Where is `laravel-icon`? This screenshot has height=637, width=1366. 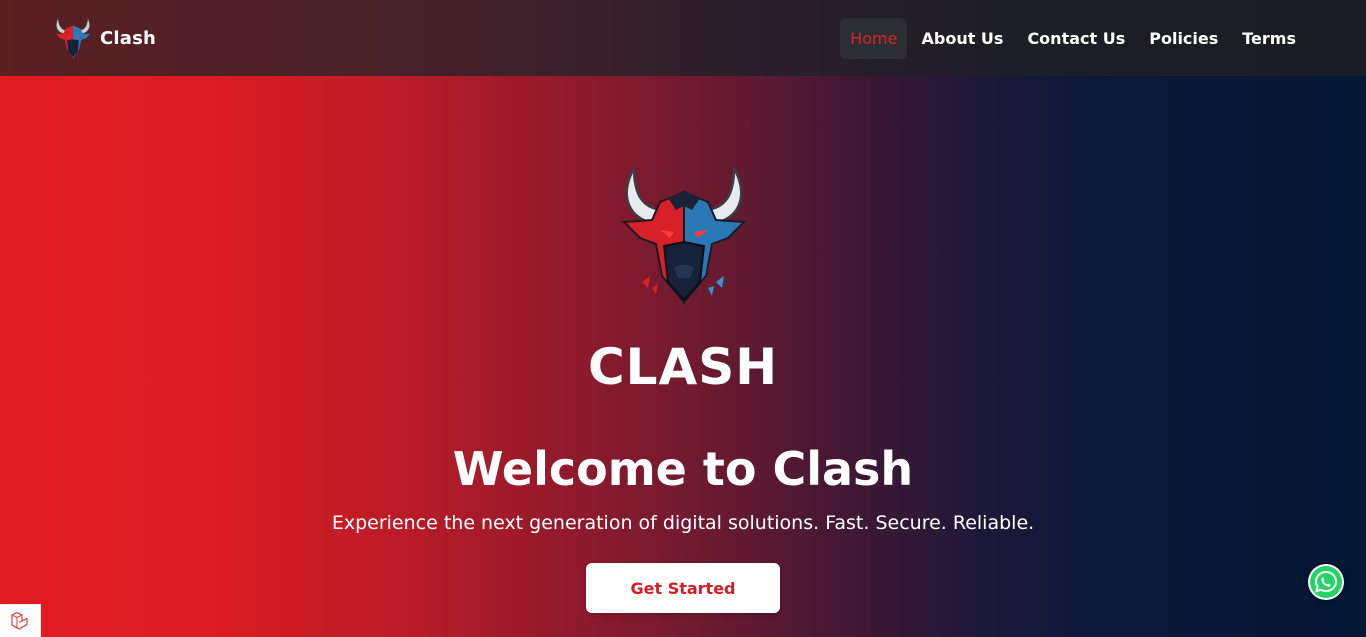 laravel-icon is located at coordinates (19, 620).